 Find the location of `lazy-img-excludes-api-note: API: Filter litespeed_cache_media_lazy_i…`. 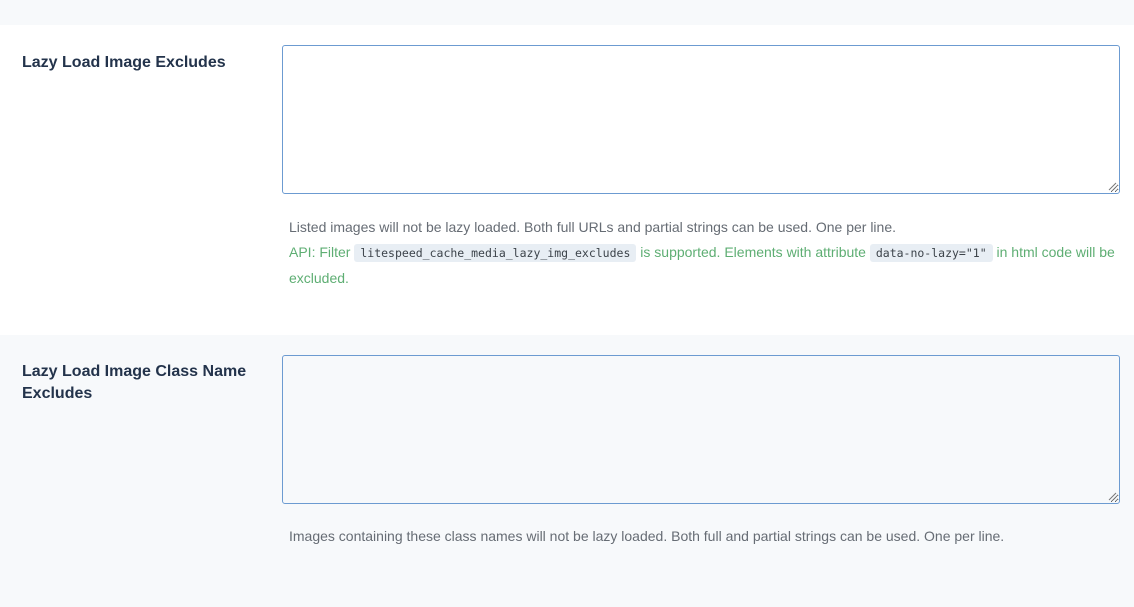

lazy-img-excludes-api-note: API: Filter litespeed_cache_media_lazy_i… is located at coordinates (704, 265).